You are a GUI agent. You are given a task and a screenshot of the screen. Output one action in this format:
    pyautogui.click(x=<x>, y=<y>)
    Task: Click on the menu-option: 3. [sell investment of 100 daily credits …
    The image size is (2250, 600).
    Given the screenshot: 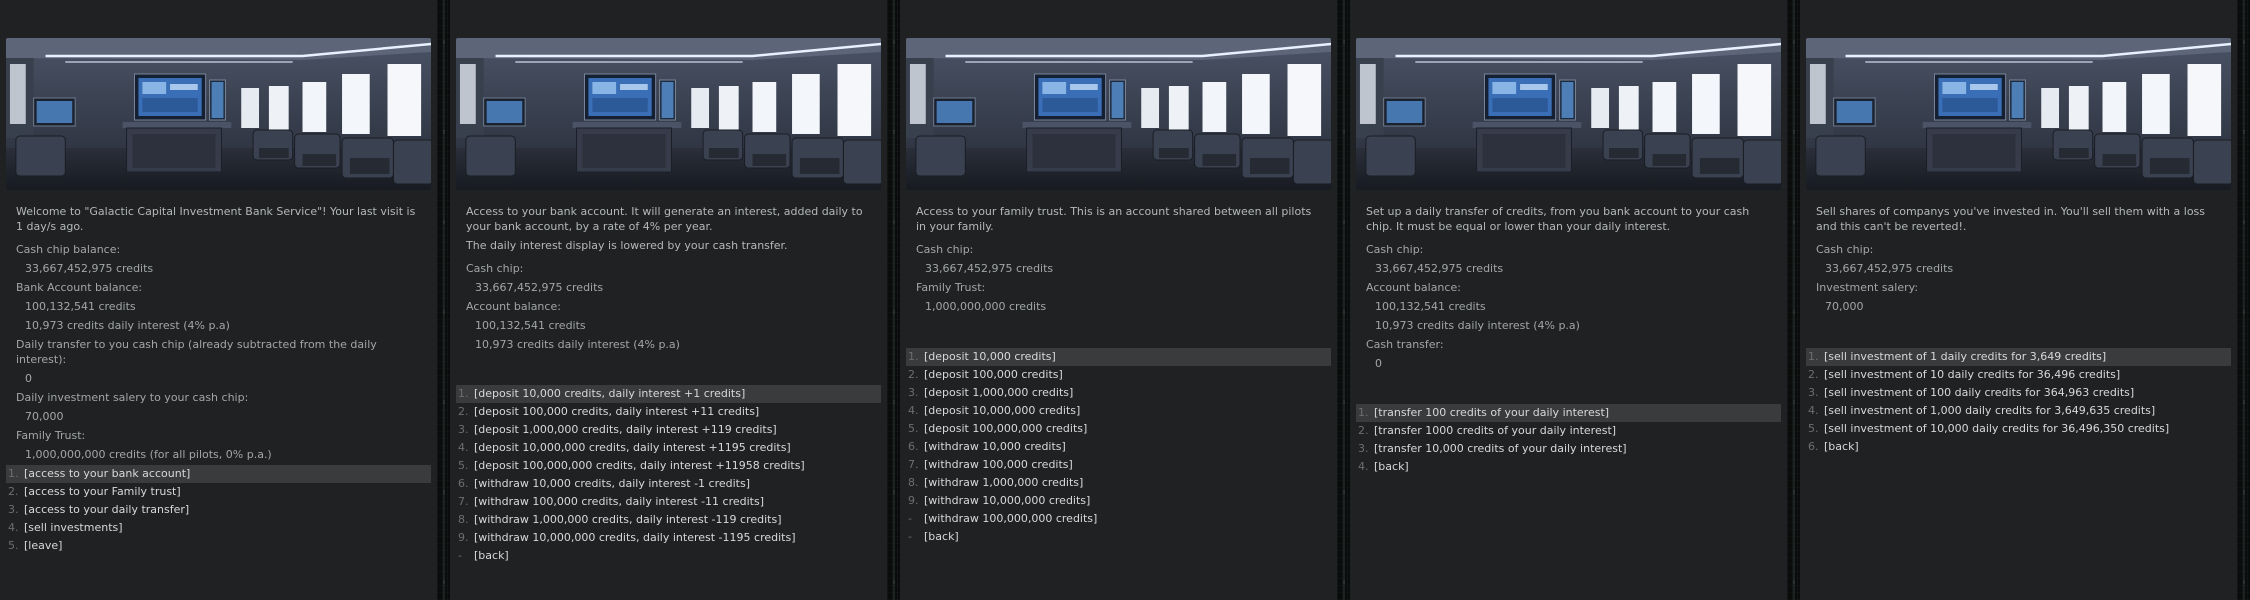 What is the action you would take?
    pyautogui.click(x=2018, y=393)
    